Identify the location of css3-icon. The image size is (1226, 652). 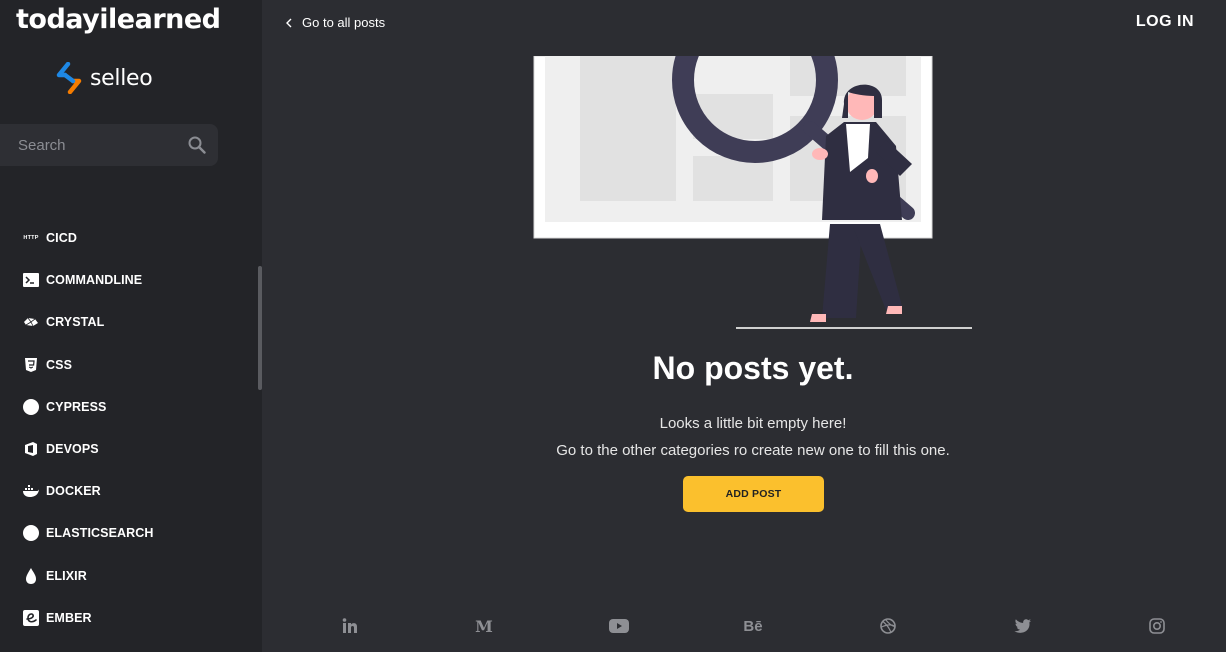
(31, 365).